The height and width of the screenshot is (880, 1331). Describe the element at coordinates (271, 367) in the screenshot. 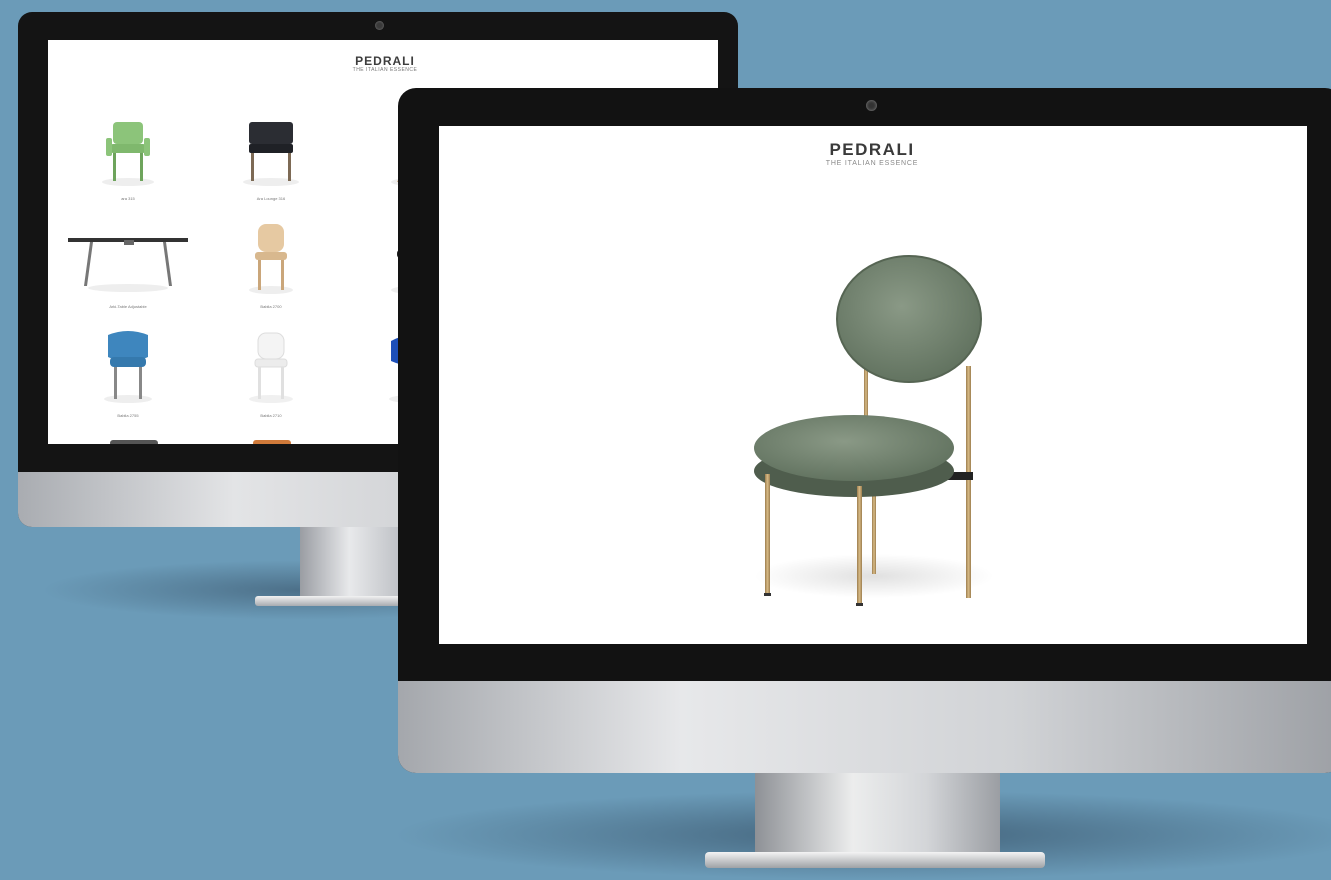

I see `white-chair-image` at that location.